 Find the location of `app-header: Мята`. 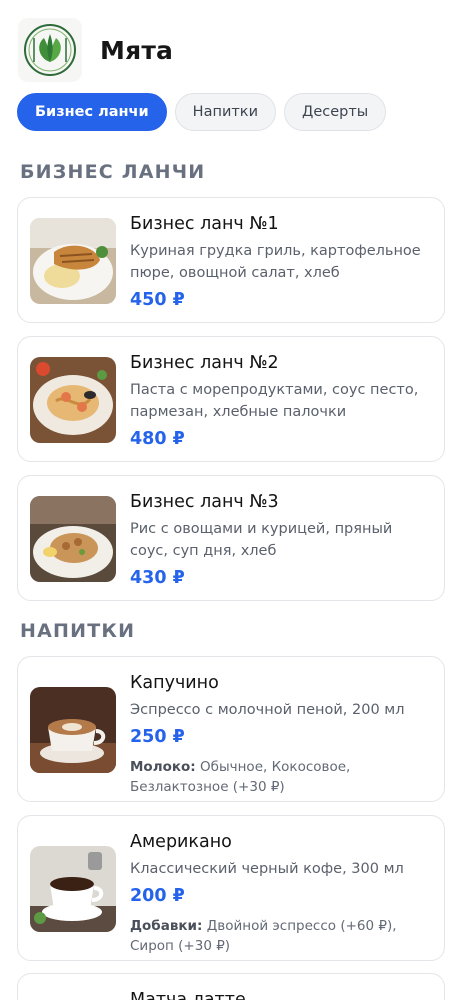

app-header: Мята is located at coordinates (95, 50).